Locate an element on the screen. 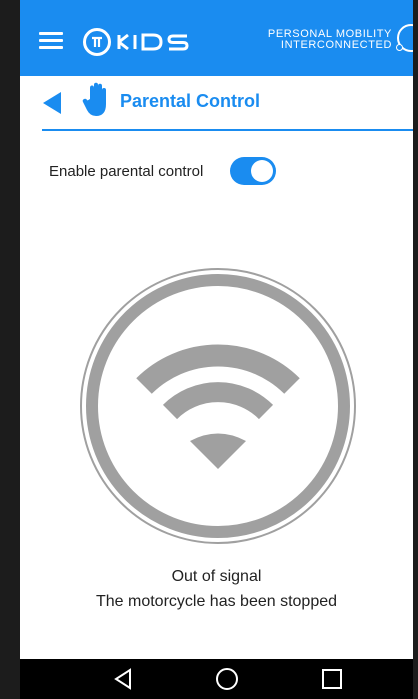  back-arrow-icon is located at coordinates (52, 103).